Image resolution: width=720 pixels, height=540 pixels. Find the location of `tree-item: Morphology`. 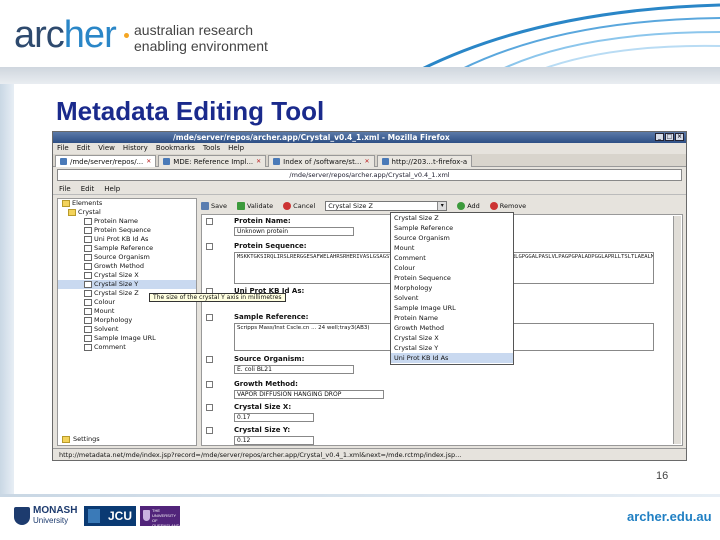

tree-item: Morphology is located at coordinates (127, 320).